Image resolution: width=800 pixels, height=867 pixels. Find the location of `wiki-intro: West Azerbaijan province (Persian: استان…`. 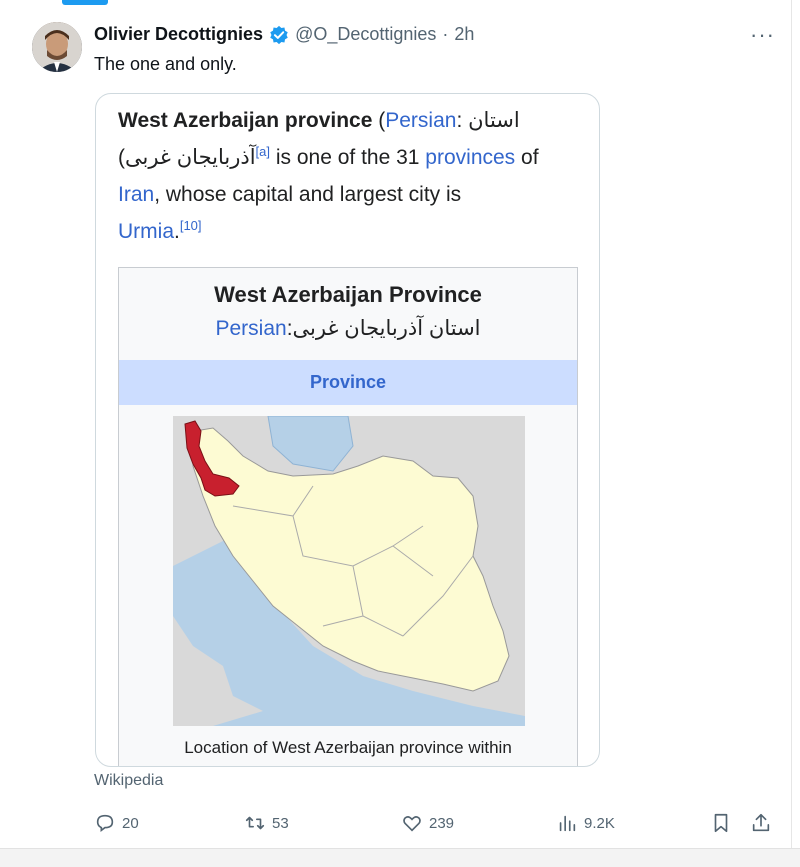

wiki-intro: West Azerbaijan province (Persian: استان… is located at coordinates (343, 176).